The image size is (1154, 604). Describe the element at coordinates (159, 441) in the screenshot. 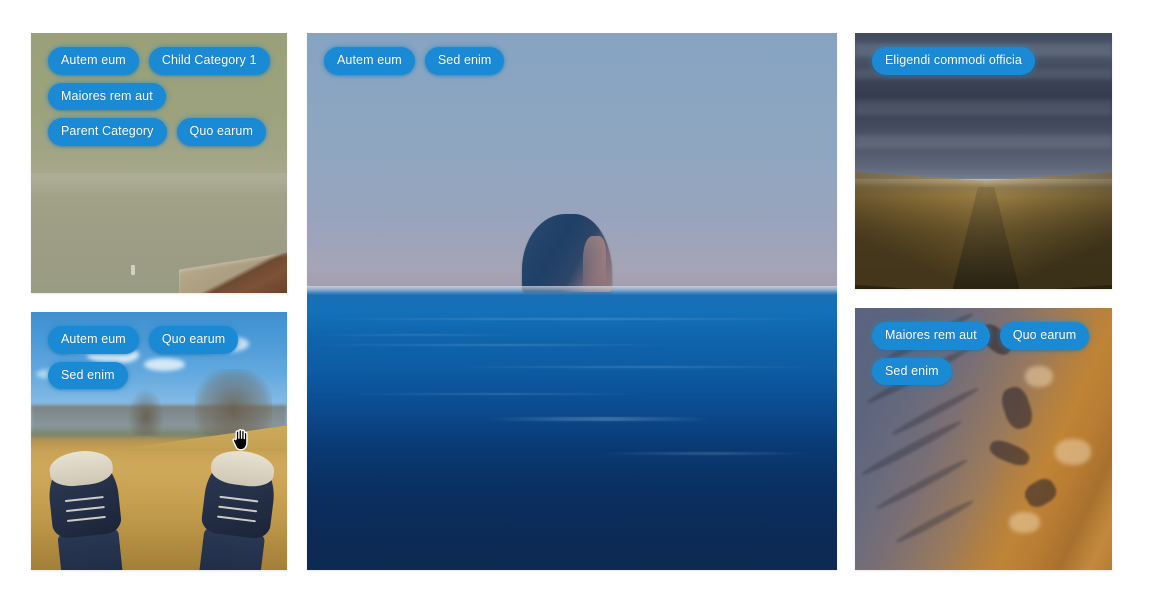

I see `gallery-card: Autem eum Quo earum Sed enim` at that location.